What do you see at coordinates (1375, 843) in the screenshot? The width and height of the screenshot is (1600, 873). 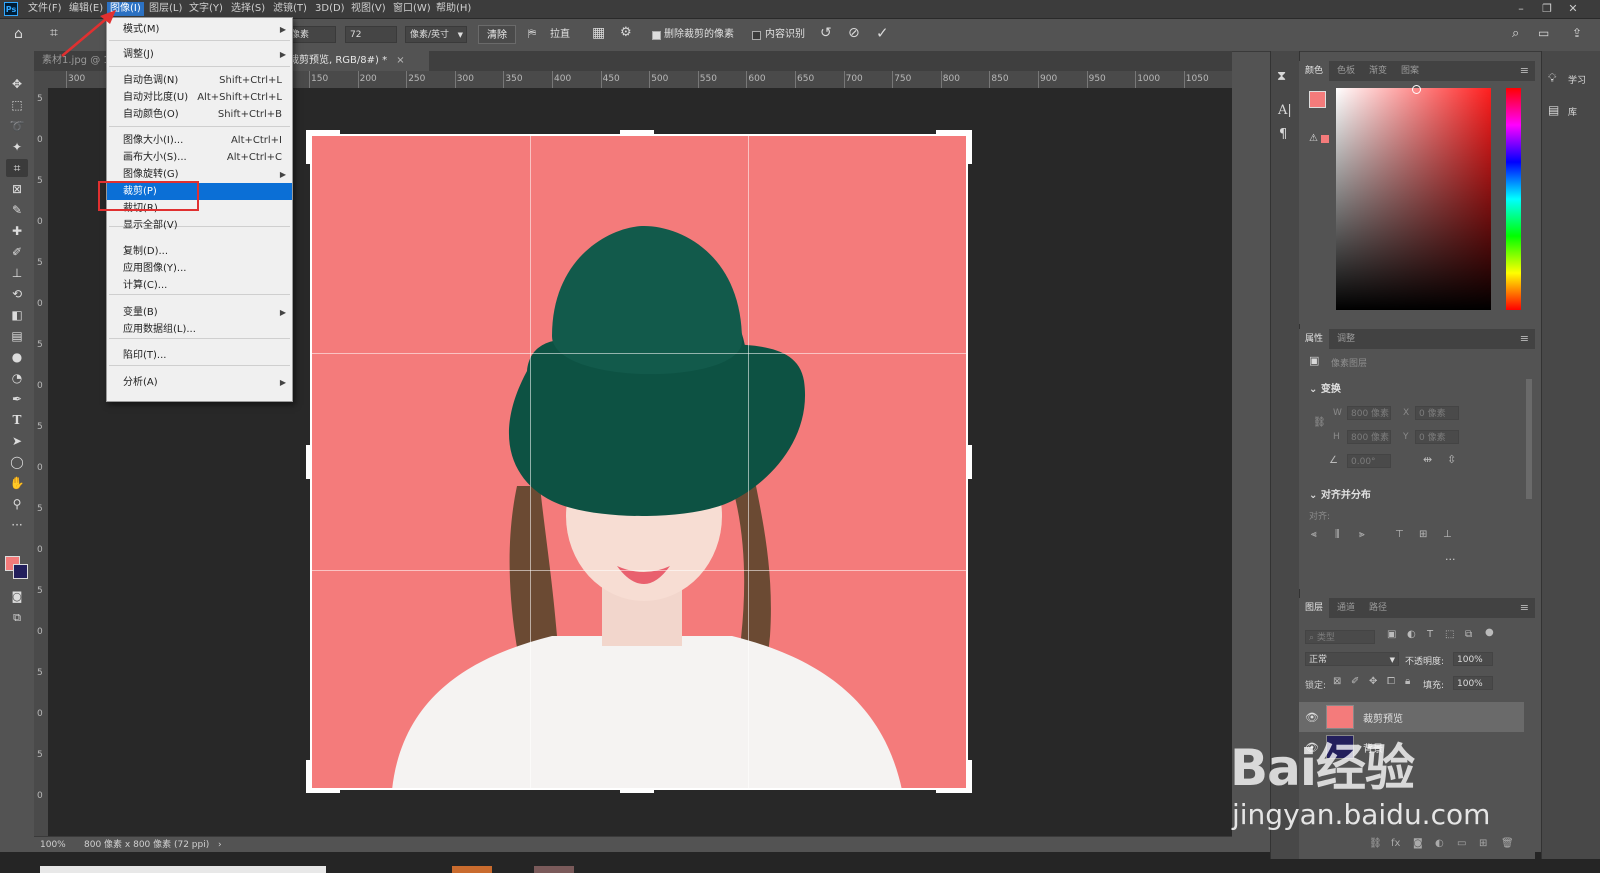 I see `link-layers-icon: ⛓` at bounding box center [1375, 843].